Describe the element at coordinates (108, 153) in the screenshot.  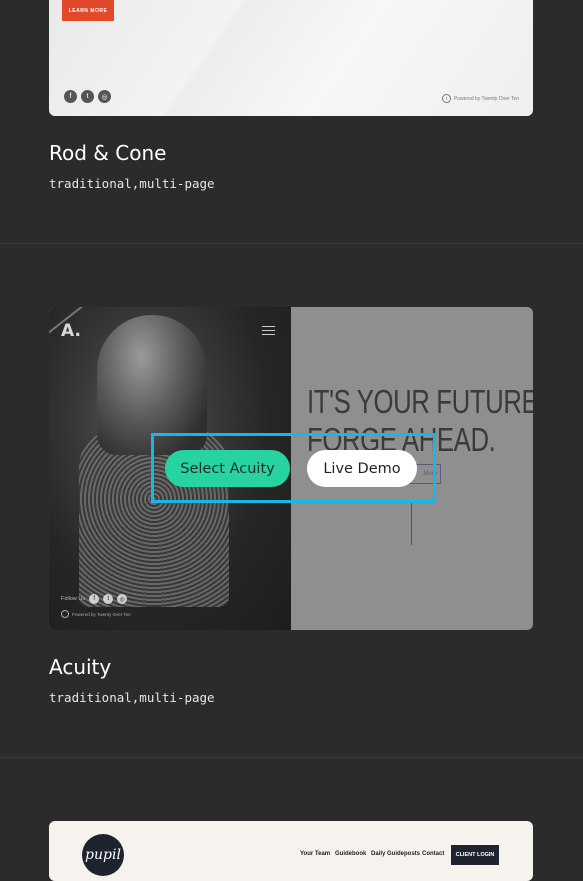
I see `template-title: Rod & Cone` at that location.